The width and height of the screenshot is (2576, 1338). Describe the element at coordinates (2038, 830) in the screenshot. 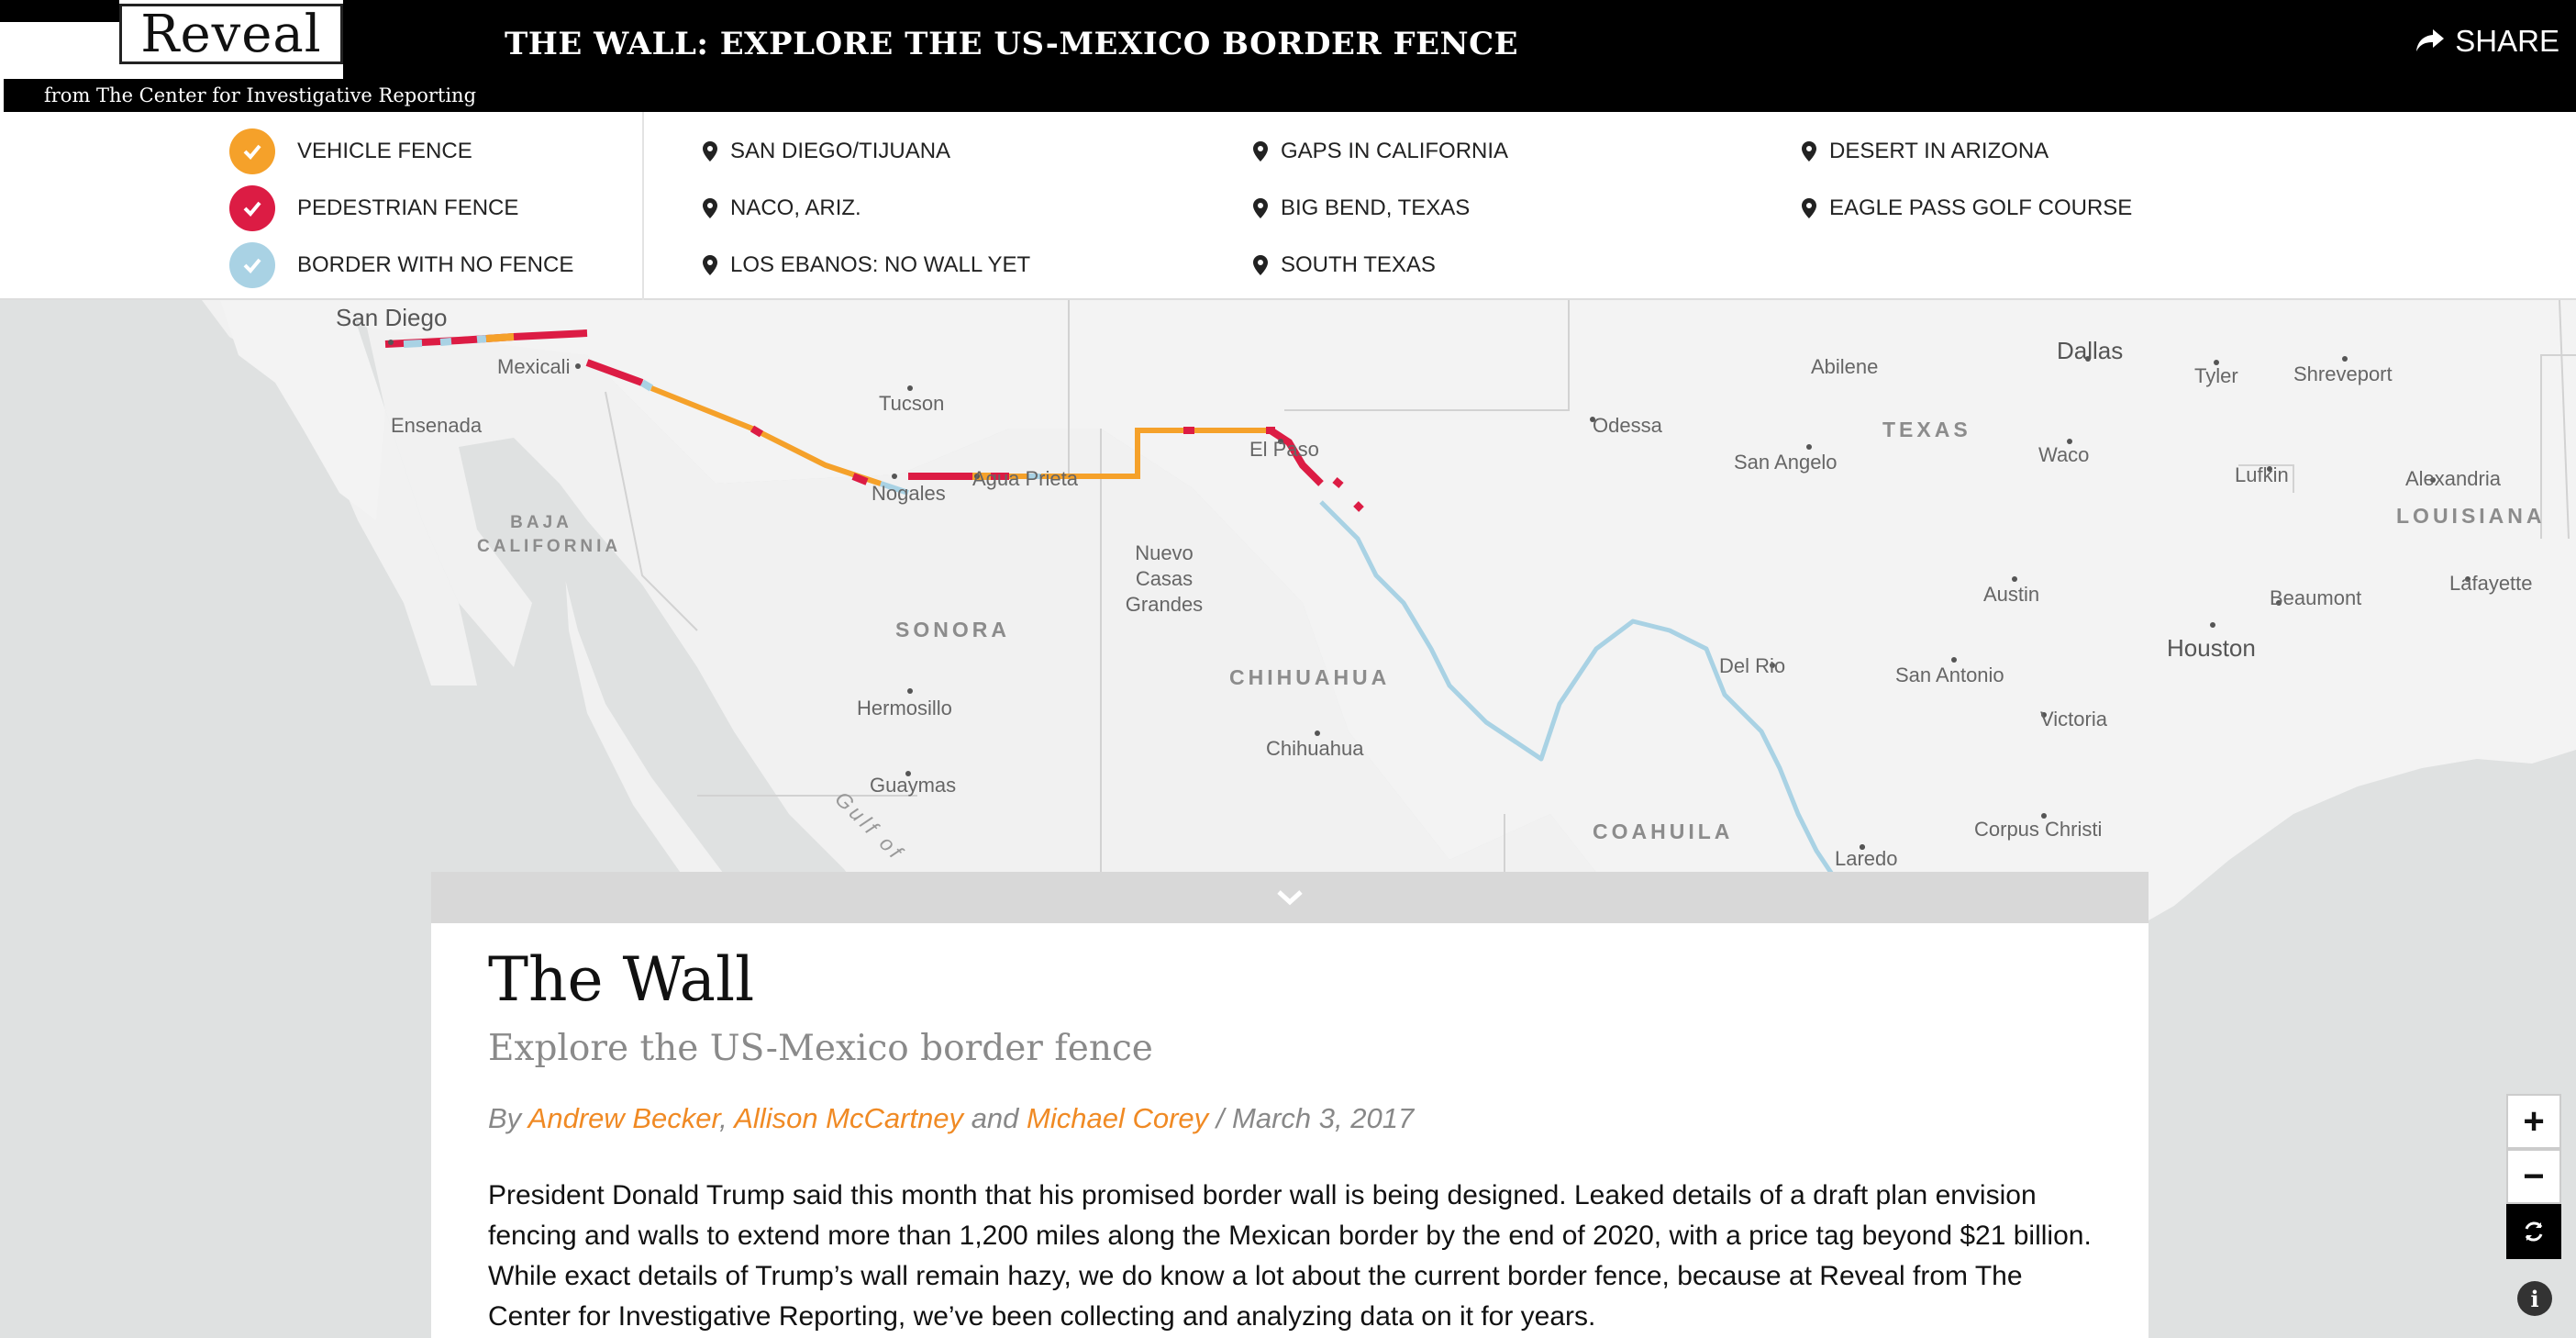

I see `city-label: Corpus Christi` at that location.